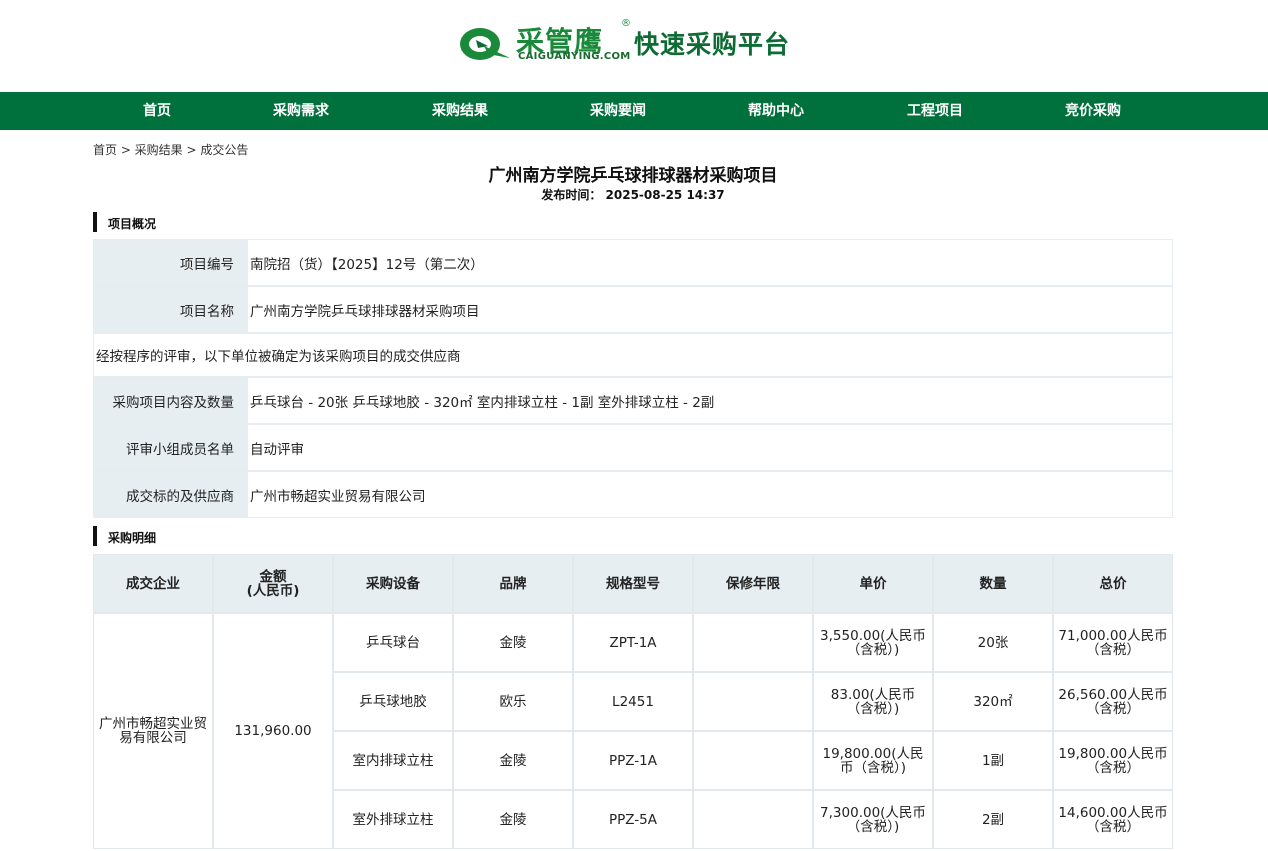 This screenshot has height=851, width=1268. I want to click on logo-domain: CAIGUANYING.COM, so click(574, 56).